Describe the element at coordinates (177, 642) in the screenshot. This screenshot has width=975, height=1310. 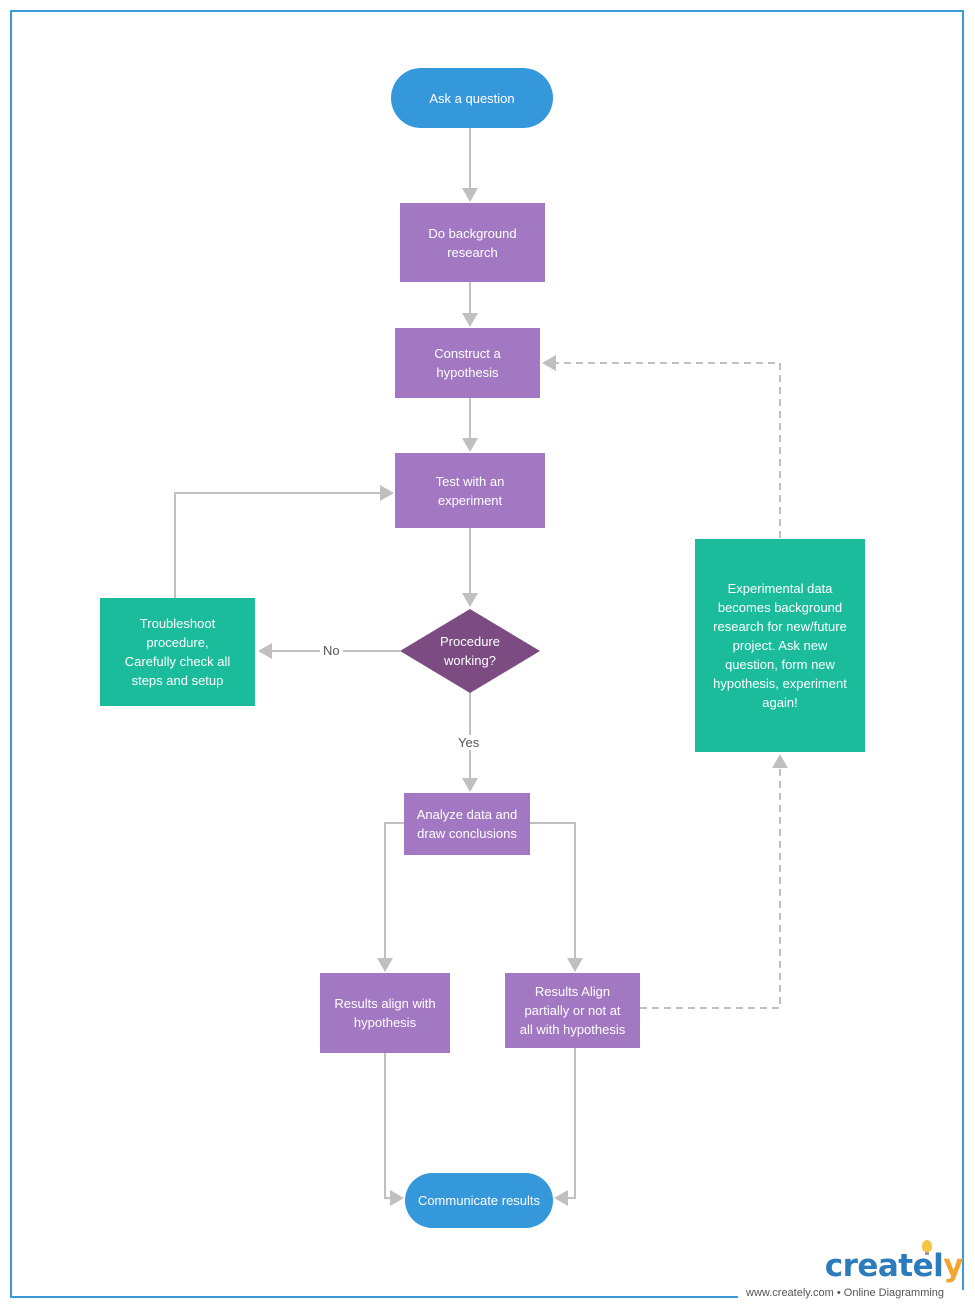
I see `node-label-line: procedure,` at that location.